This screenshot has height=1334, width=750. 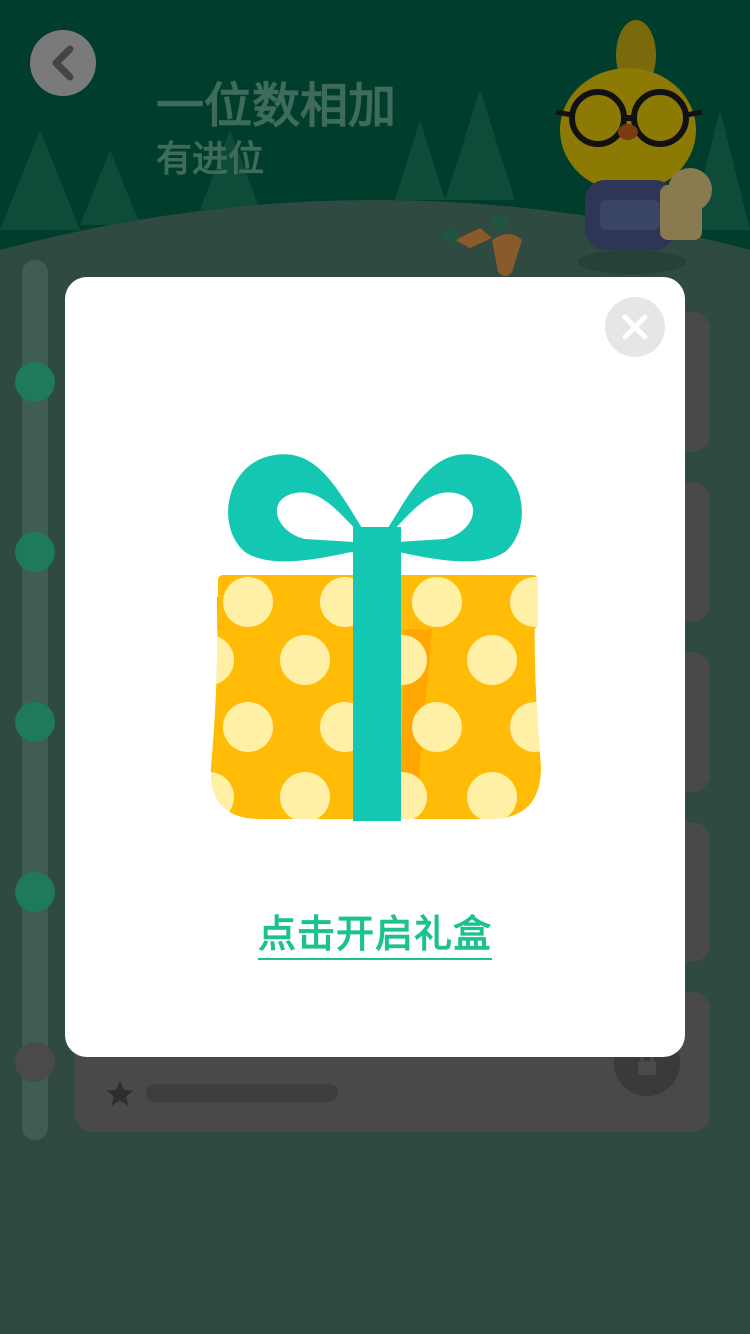 I want to click on chevron-left-icon, so click(x=63, y=63).